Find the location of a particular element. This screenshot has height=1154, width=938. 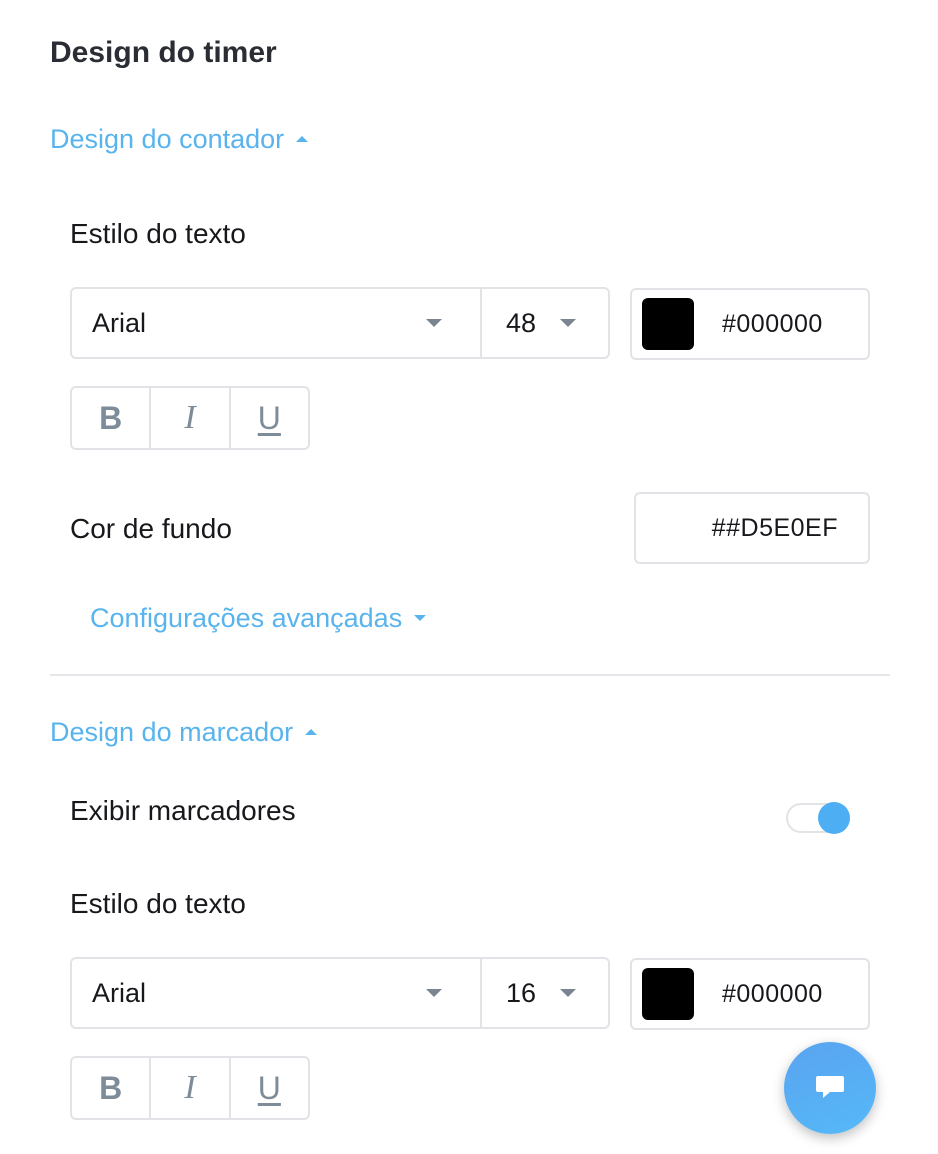

marker-color-swatch is located at coordinates (668, 994).